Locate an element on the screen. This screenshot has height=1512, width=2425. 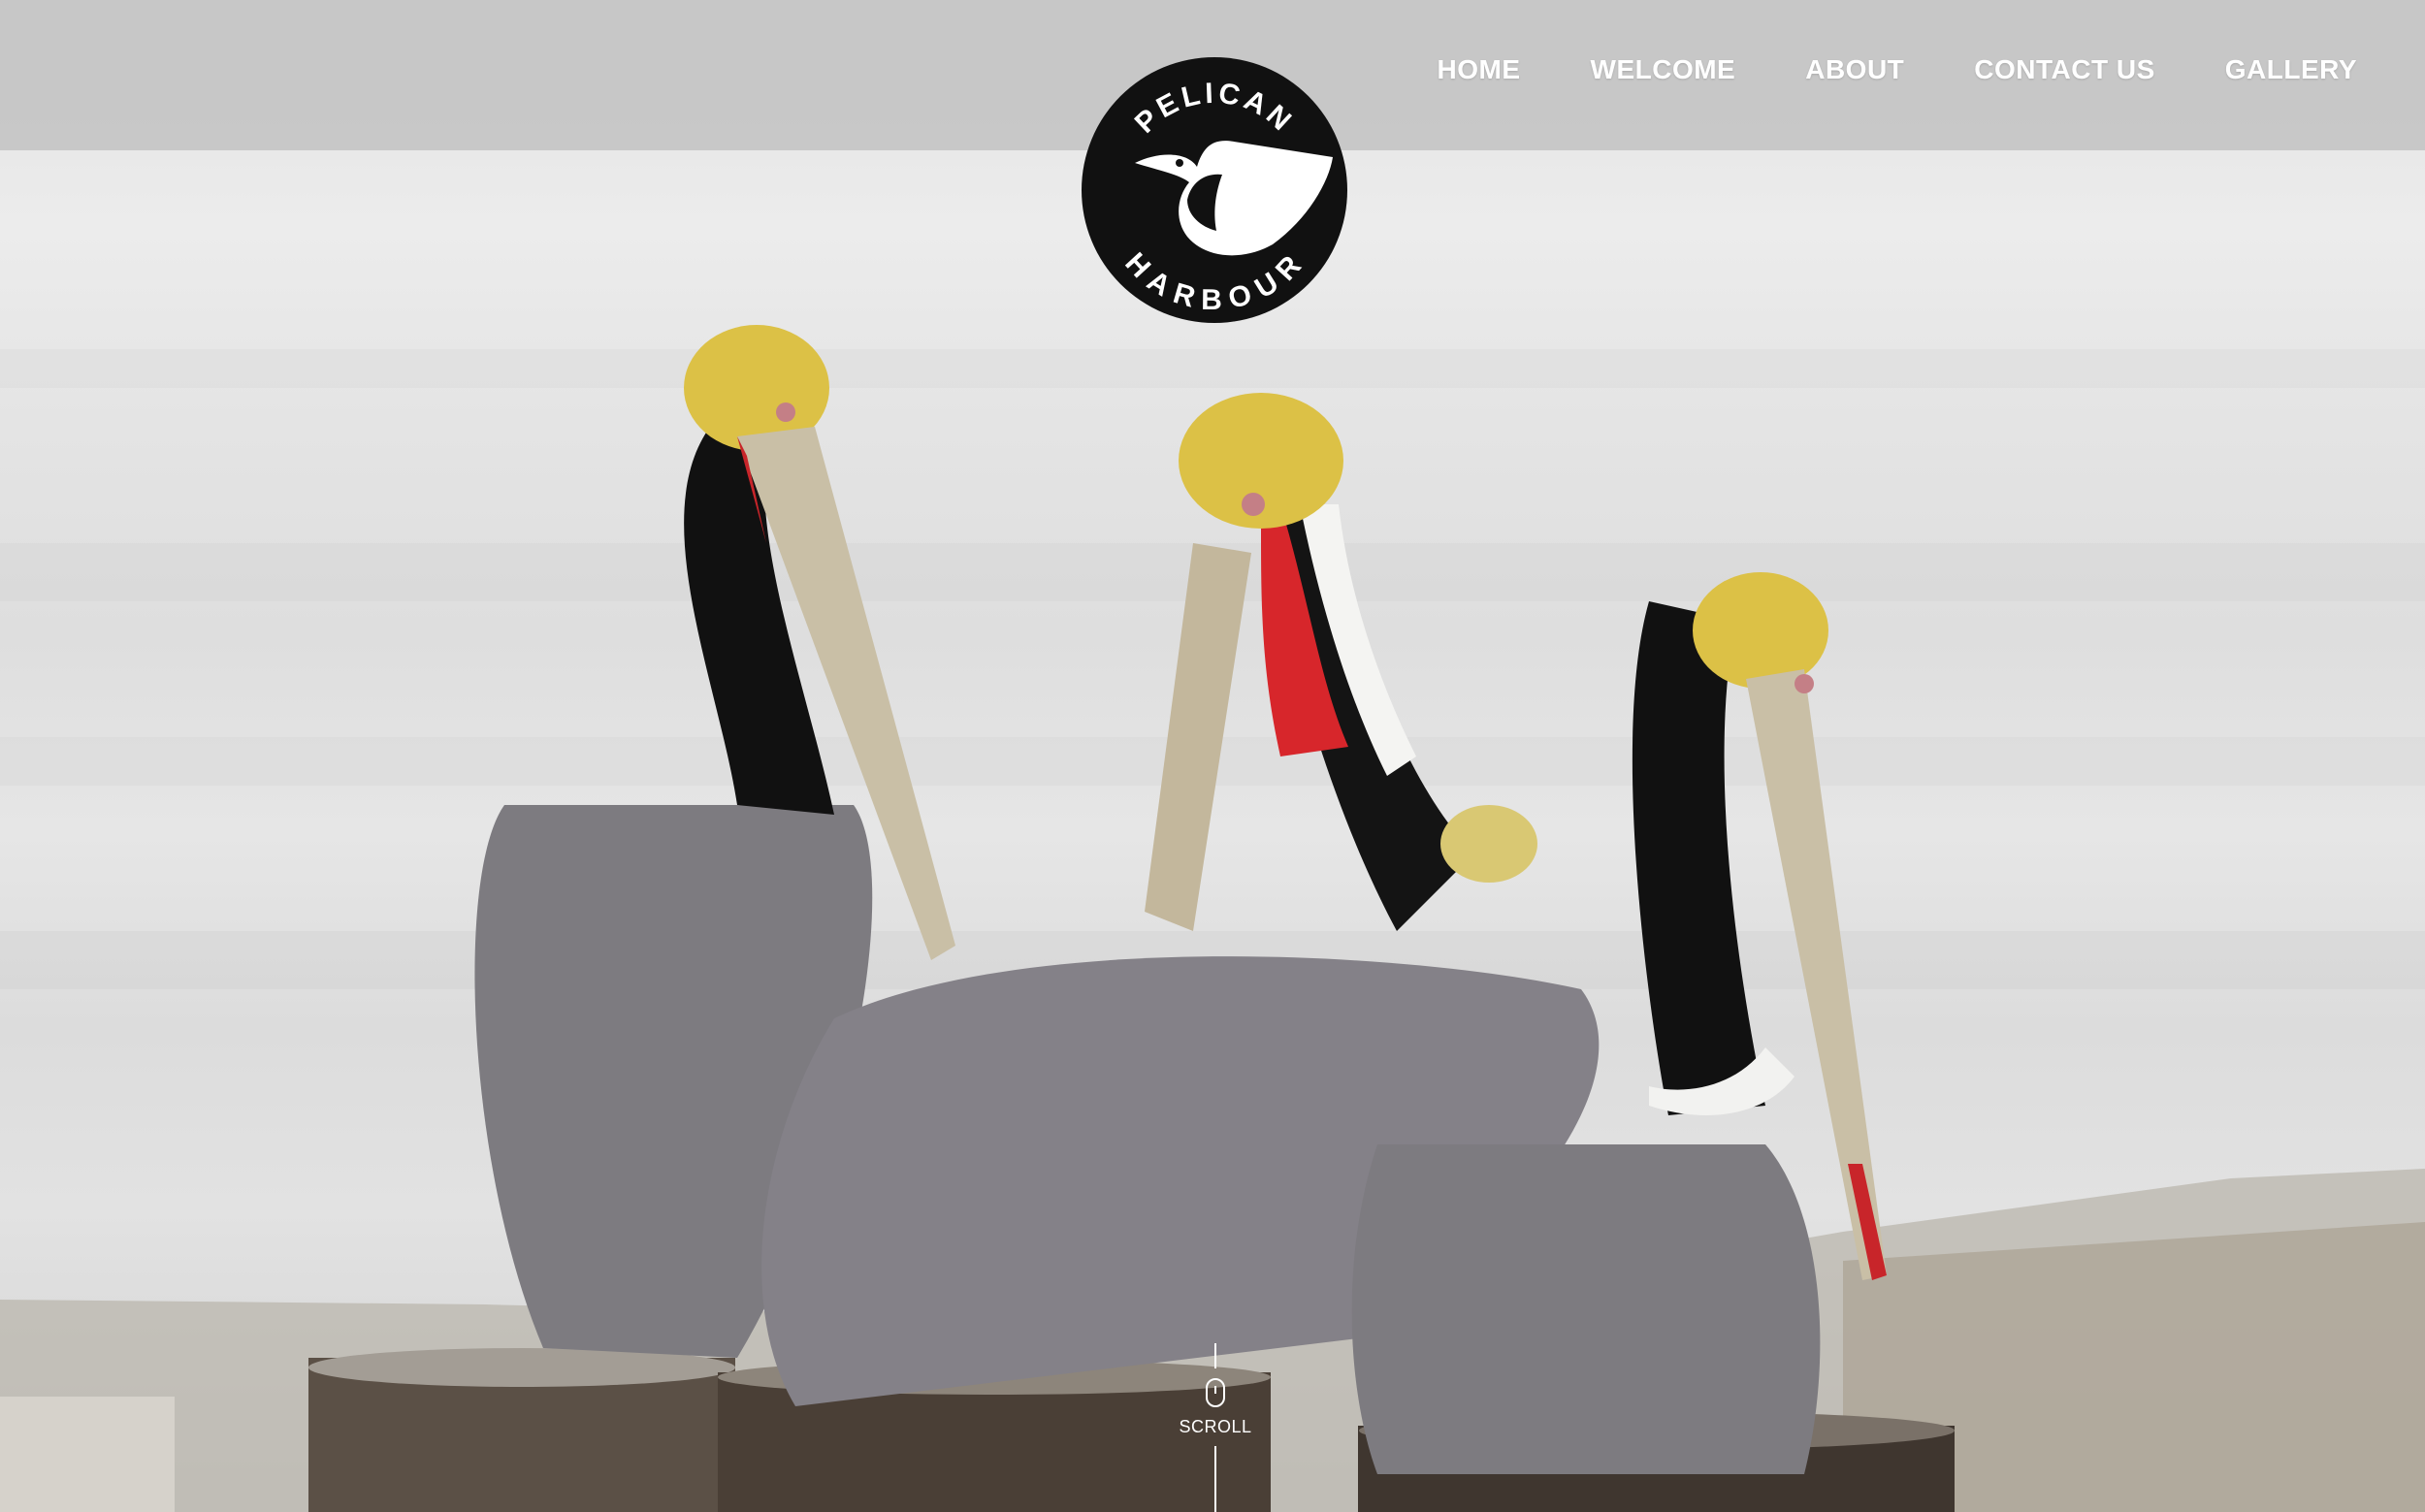
nav-about: ABOUT is located at coordinates (1854, 69).